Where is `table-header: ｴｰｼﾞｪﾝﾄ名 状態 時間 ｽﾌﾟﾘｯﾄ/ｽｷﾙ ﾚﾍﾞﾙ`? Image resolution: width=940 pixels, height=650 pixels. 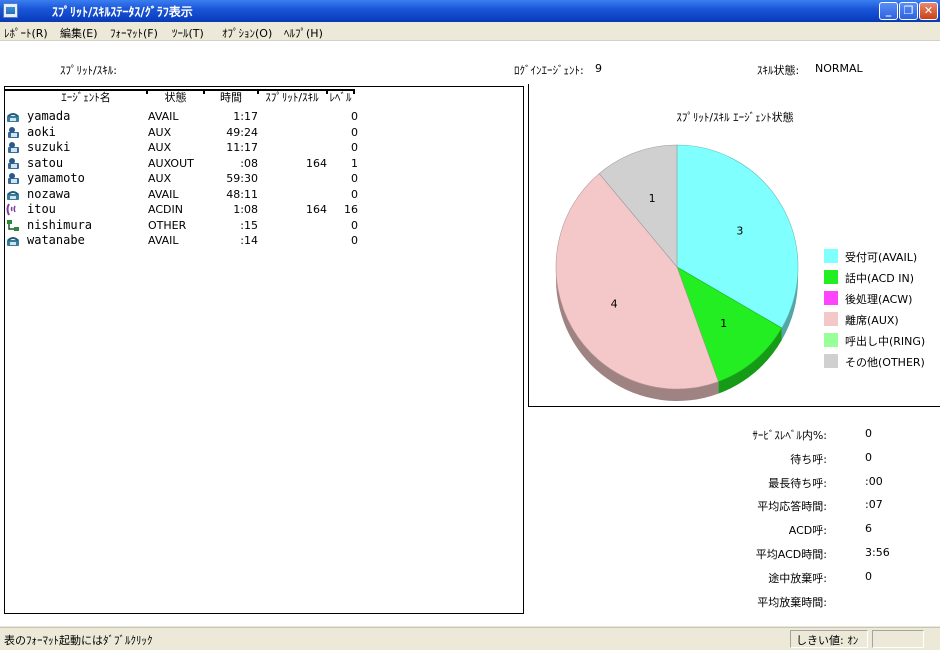 table-header: ｴｰｼﾞｪﾝﾄ名 状態 時間 ｽﾌﾟﾘｯﾄ/ｽｷﾙ ﾚﾍﾞﾙ is located at coordinates (182, 96).